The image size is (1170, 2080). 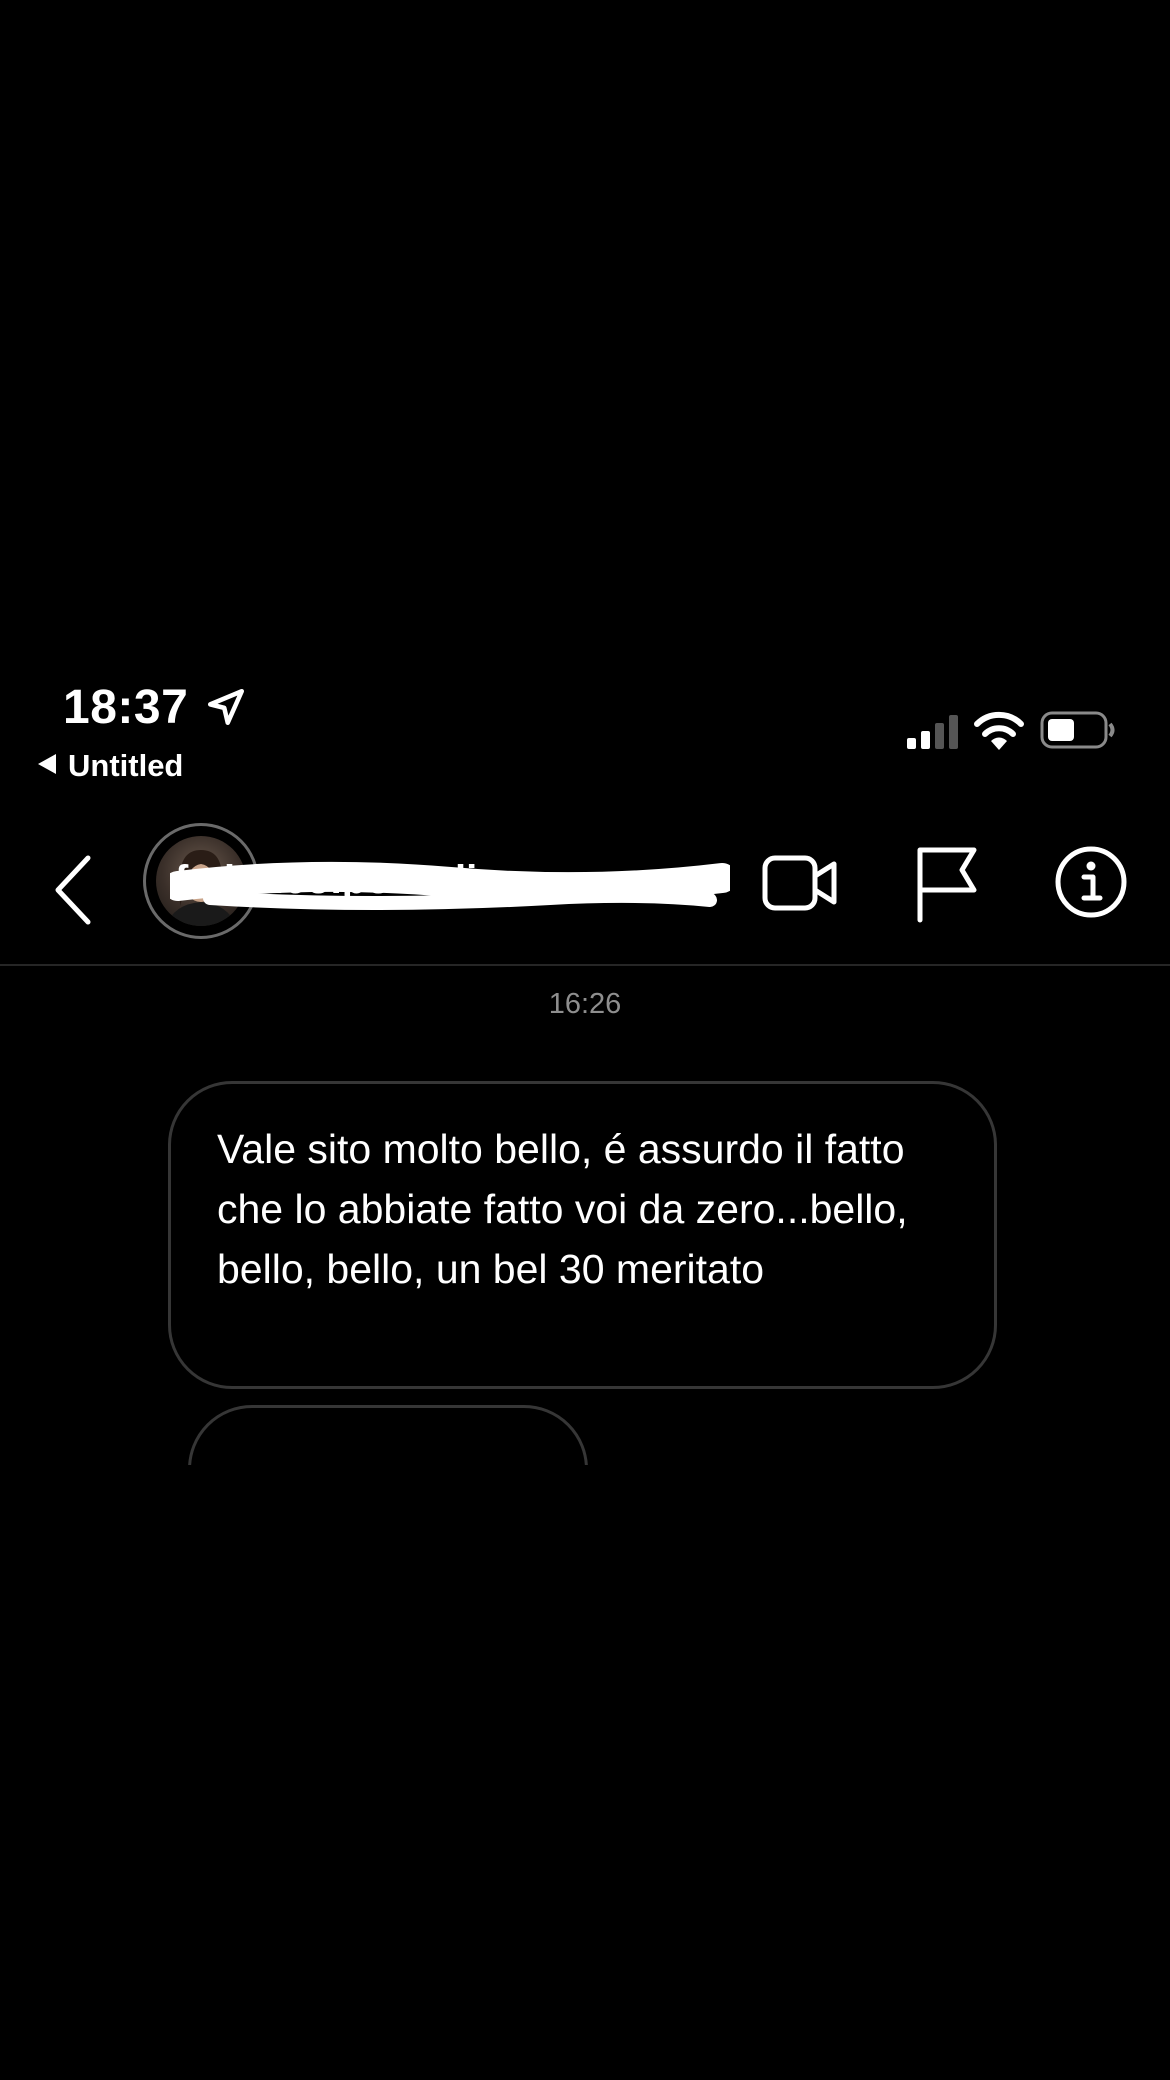 I want to click on location-arrow-icon, so click(x=226, y=707).